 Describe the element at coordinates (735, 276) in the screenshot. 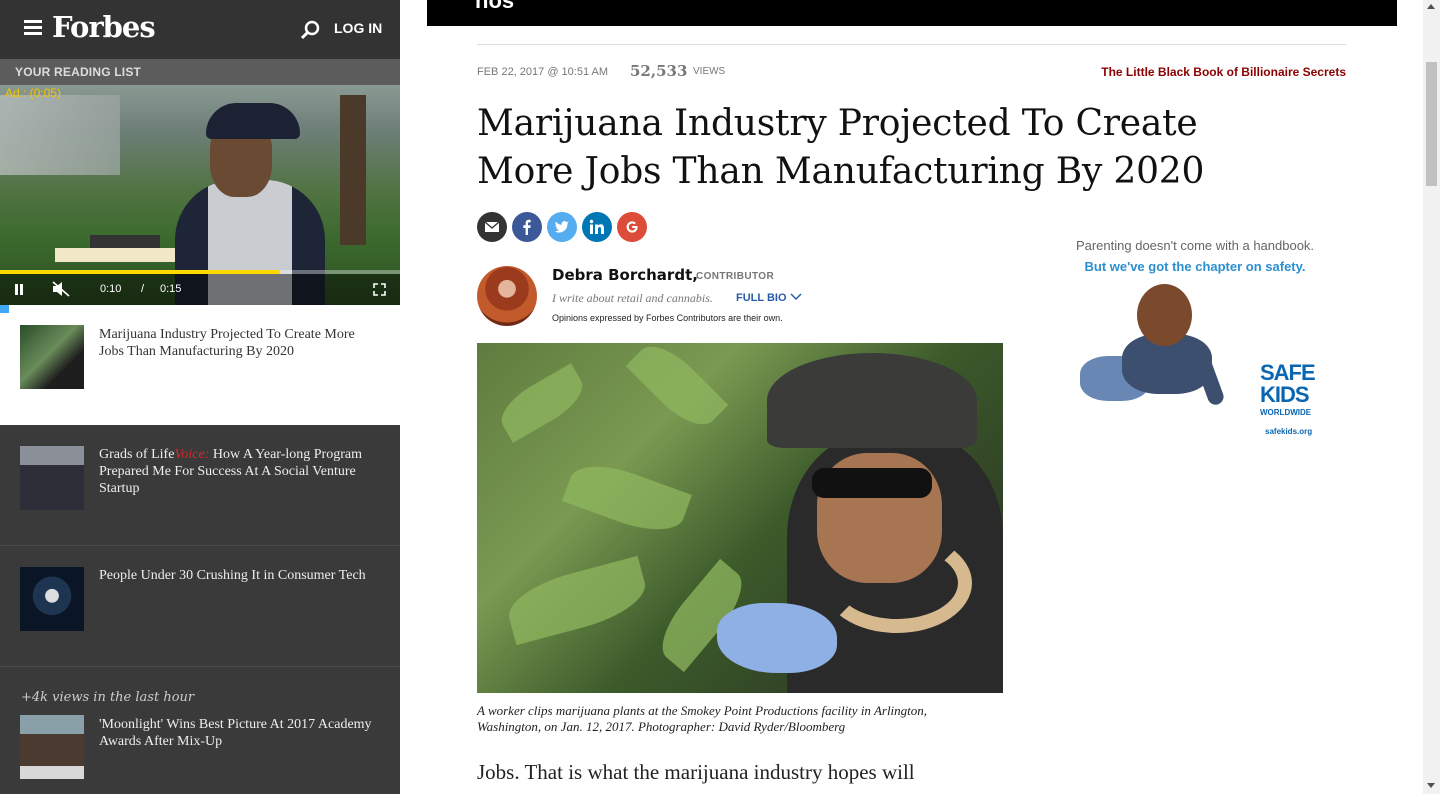

I see `author-role: CONTRIBUTOR` at that location.